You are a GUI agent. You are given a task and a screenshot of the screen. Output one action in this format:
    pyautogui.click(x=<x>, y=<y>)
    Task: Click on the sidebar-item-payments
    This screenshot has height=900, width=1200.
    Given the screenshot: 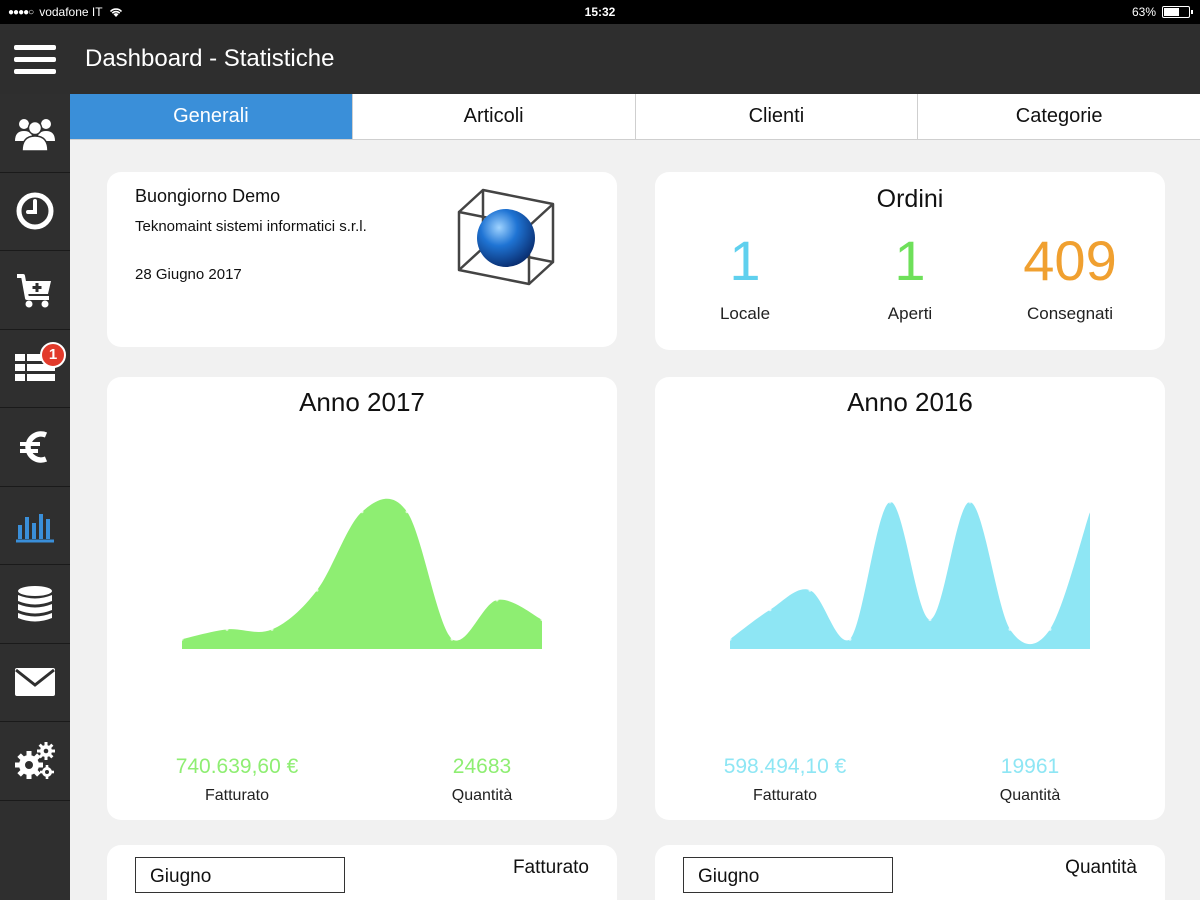 What is the action you would take?
    pyautogui.click(x=35, y=447)
    